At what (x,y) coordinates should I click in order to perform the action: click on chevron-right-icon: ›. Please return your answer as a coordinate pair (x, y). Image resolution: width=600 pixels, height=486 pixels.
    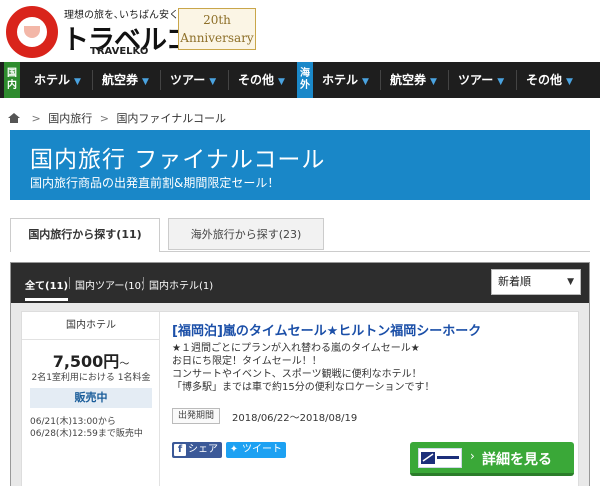
    Looking at the image, I should click on (472, 456).